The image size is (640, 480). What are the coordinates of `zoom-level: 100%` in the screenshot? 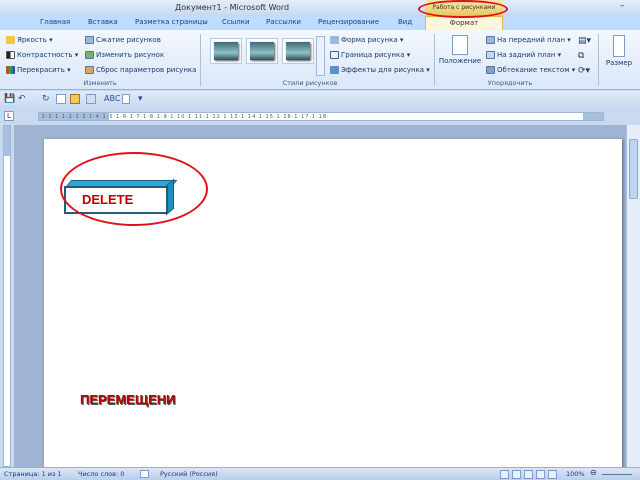 It's located at (575, 474).